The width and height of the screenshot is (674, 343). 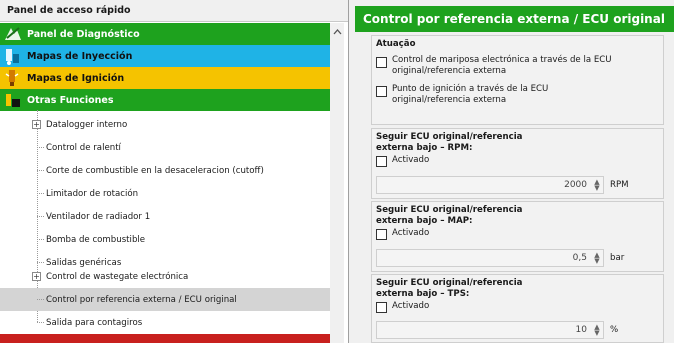 What do you see at coordinates (490, 330) in the screenshot?
I see `tps-value-input: 10 ▲ ▼` at bounding box center [490, 330].